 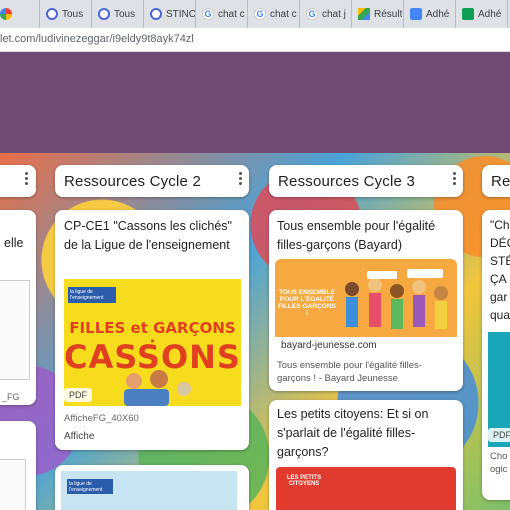 I want to click on column-title: Ressources Cycle 2, so click(x=132, y=181).